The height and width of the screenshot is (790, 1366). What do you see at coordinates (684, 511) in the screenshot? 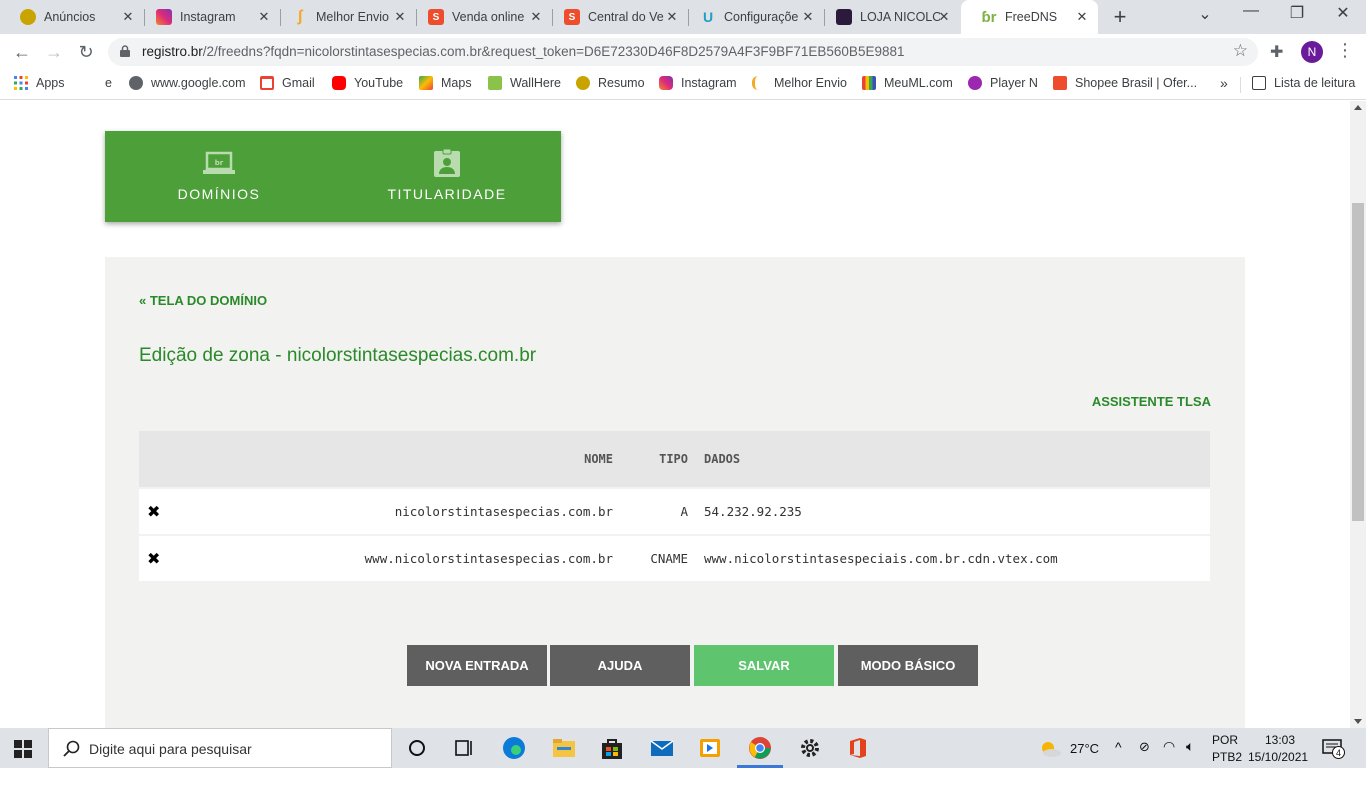
I see `record-type: A` at bounding box center [684, 511].